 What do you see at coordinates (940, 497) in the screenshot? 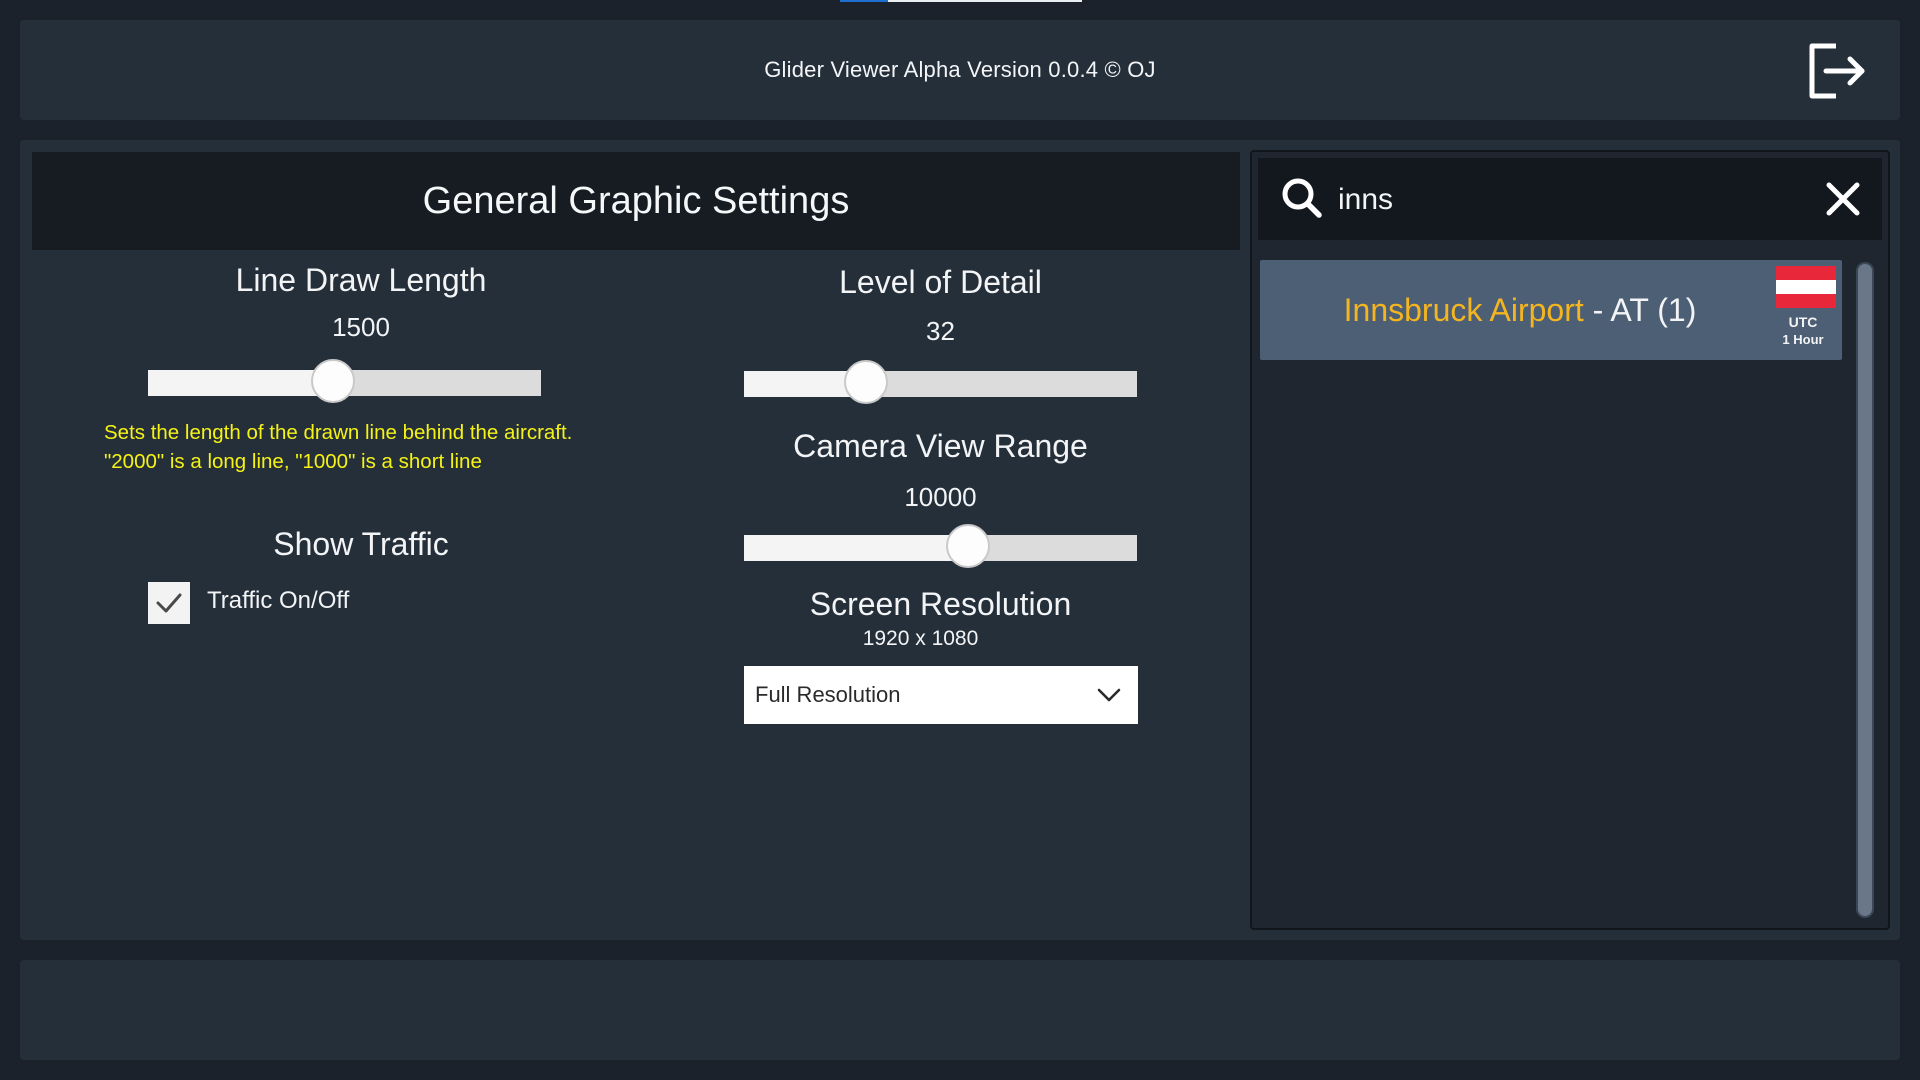
I see `camera-view-range-value: 10000` at bounding box center [940, 497].